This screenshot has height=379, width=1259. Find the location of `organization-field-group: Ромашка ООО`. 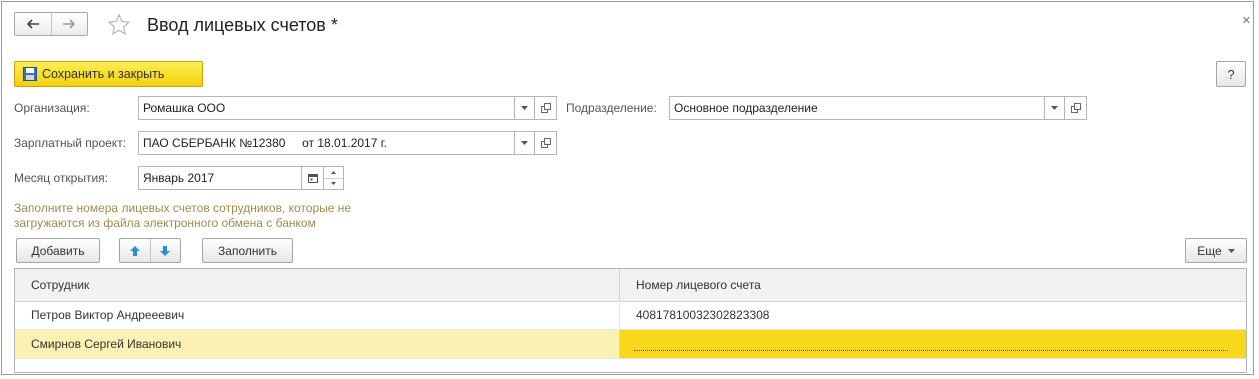

organization-field-group: Ромашка ООО is located at coordinates (347, 108).